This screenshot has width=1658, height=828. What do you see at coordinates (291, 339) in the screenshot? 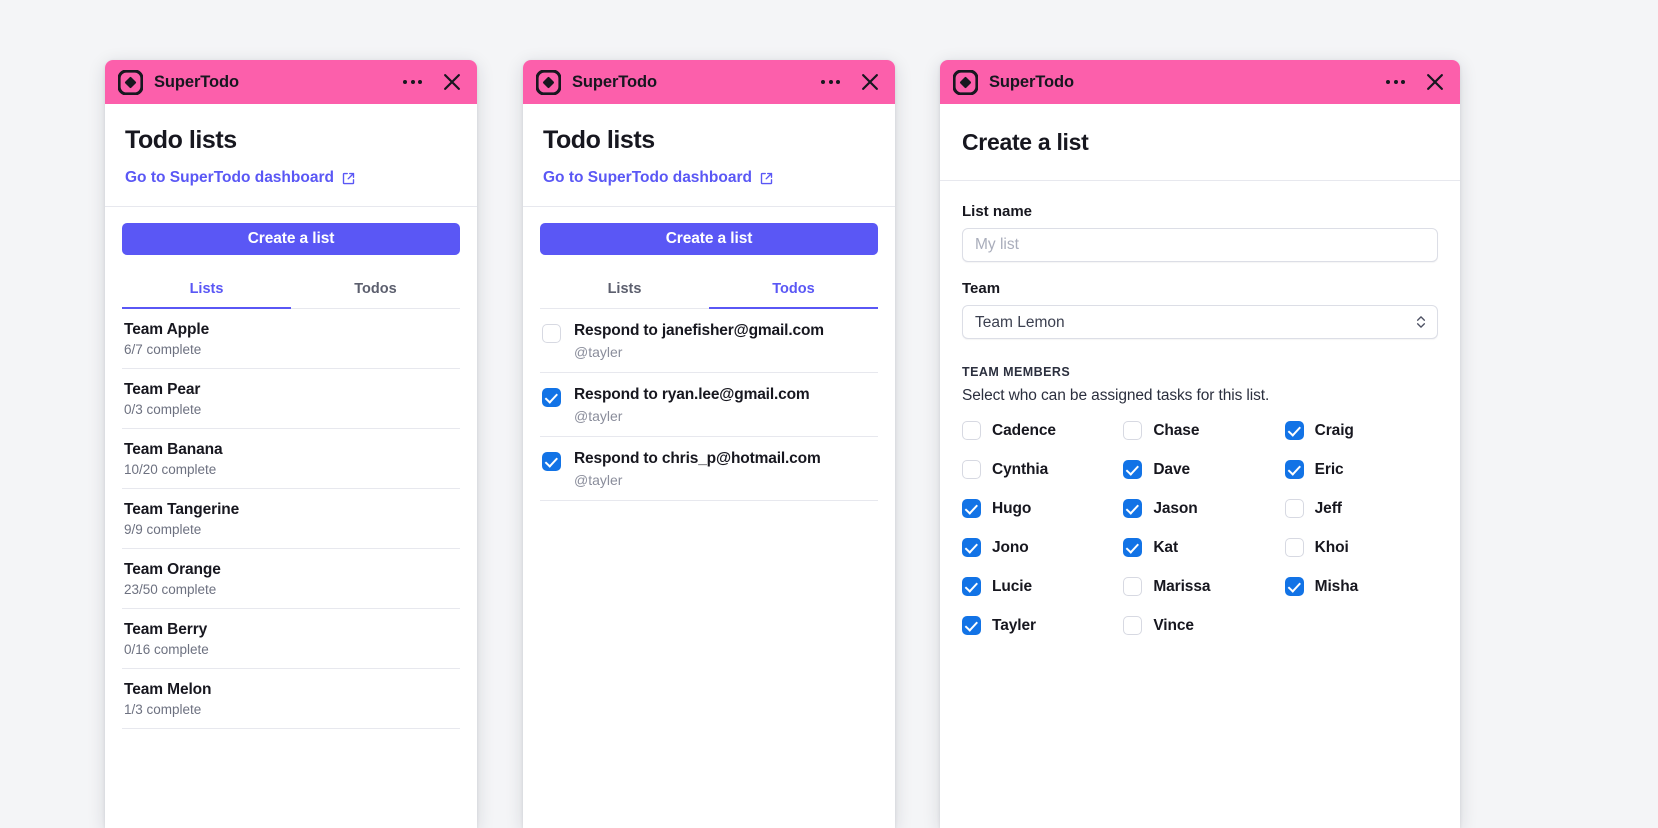
I see `list-item: Team Apple 6/7 complete` at bounding box center [291, 339].